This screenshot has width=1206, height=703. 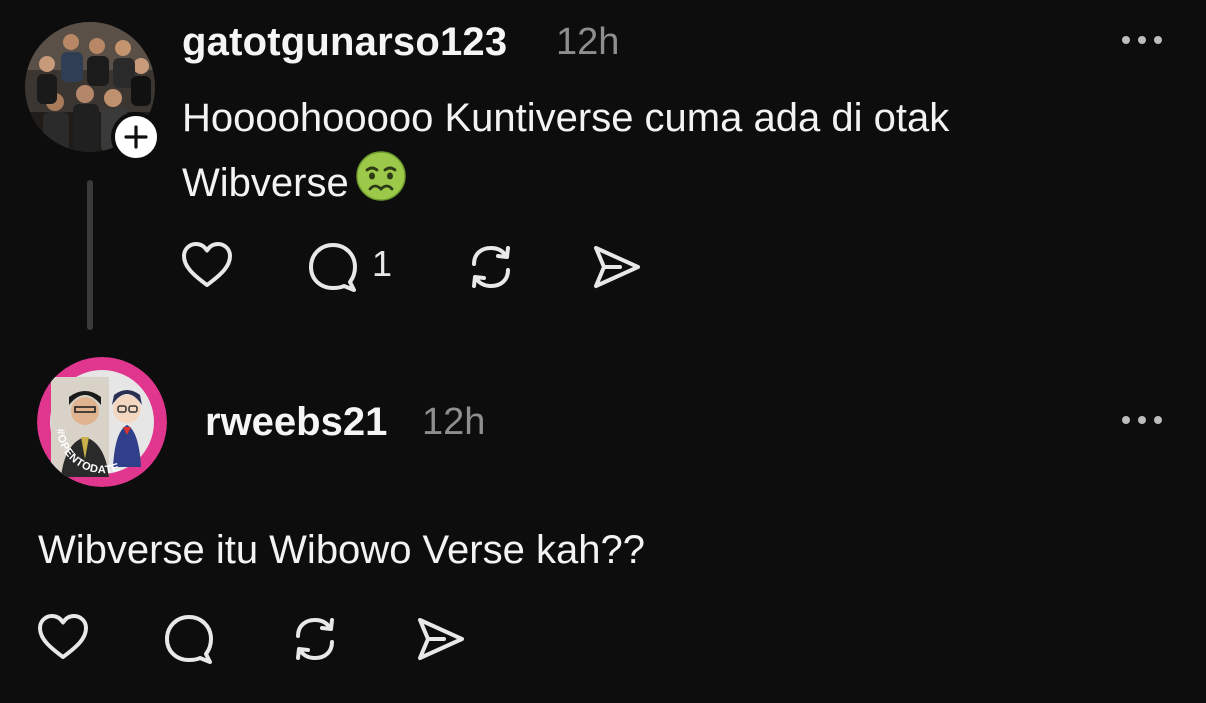 What do you see at coordinates (296, 422) in the screenshot?
I see `post-username: rweebs21` at bounding box center [296, 422].